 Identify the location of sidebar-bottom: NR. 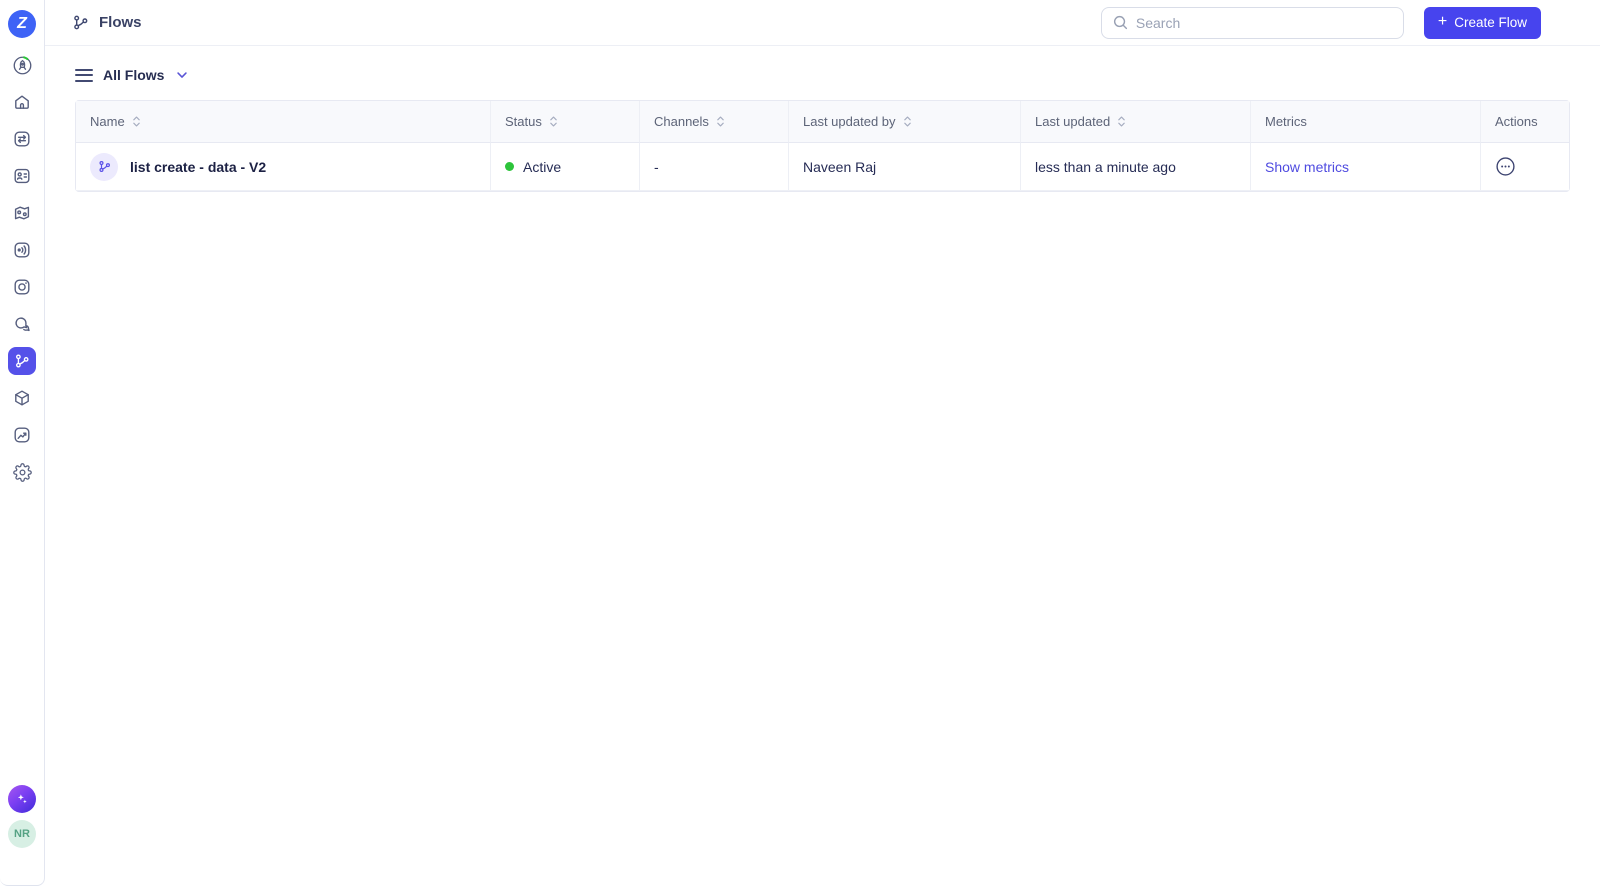
(22, 835).